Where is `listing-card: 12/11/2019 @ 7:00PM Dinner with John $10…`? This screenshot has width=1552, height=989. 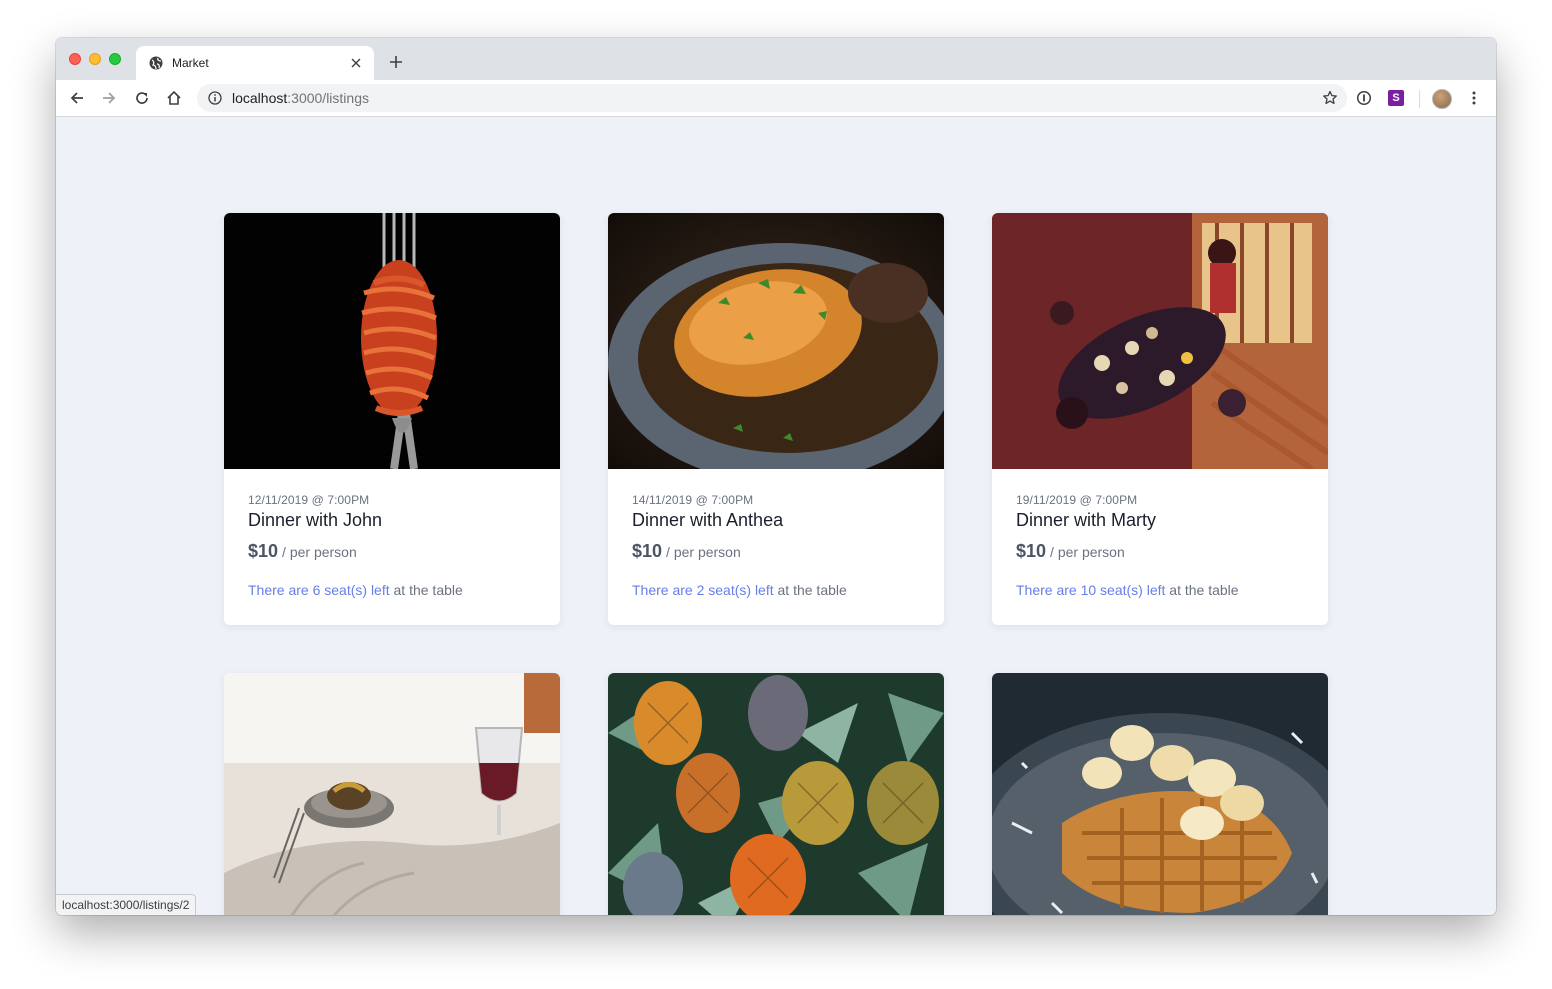
listing-card: 12/11/2019 @ 7:00PM Dinner with John $10… is located at coordinates (392, 419).